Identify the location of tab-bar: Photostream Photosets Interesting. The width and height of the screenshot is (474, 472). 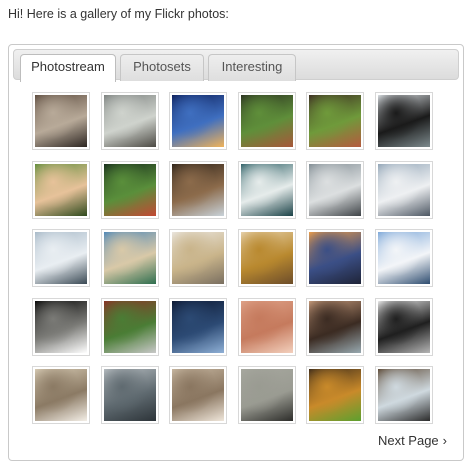
(236, 65).